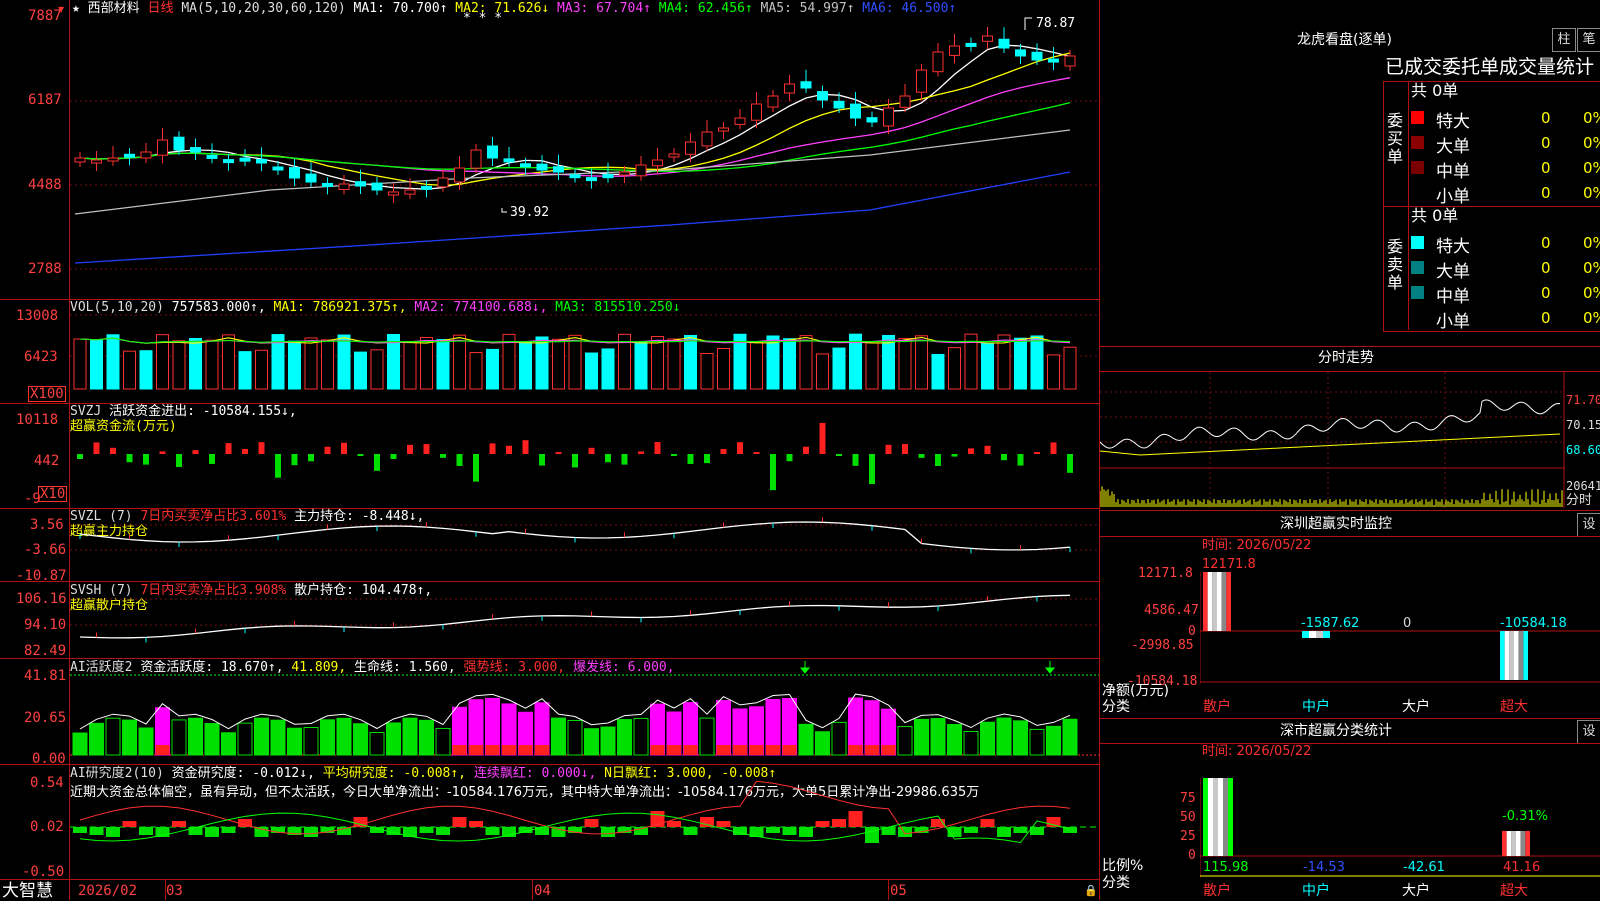 Image resolution: width=1600 pixels, height=901 pixels. I want to click on stats-cat: 散户, so click(1217, 891).